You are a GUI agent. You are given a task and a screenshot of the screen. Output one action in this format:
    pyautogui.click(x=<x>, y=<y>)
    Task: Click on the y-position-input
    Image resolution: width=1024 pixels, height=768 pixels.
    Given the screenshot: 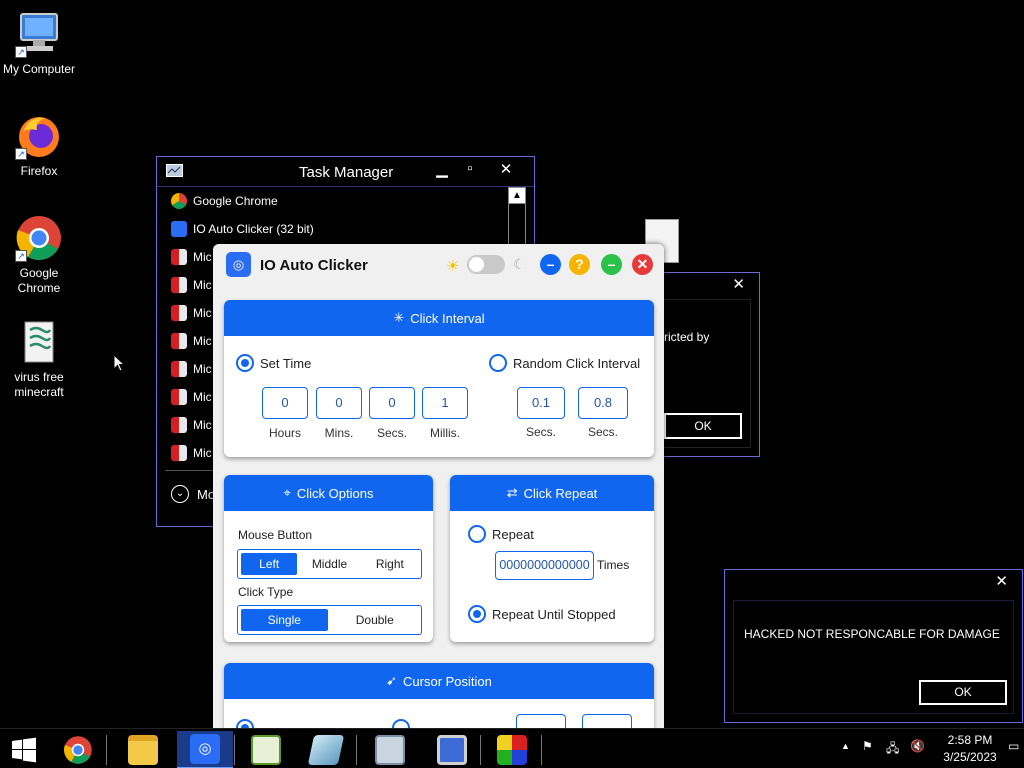 What is the action you would take?
    pyautogui.click(x=607, y=721)
    